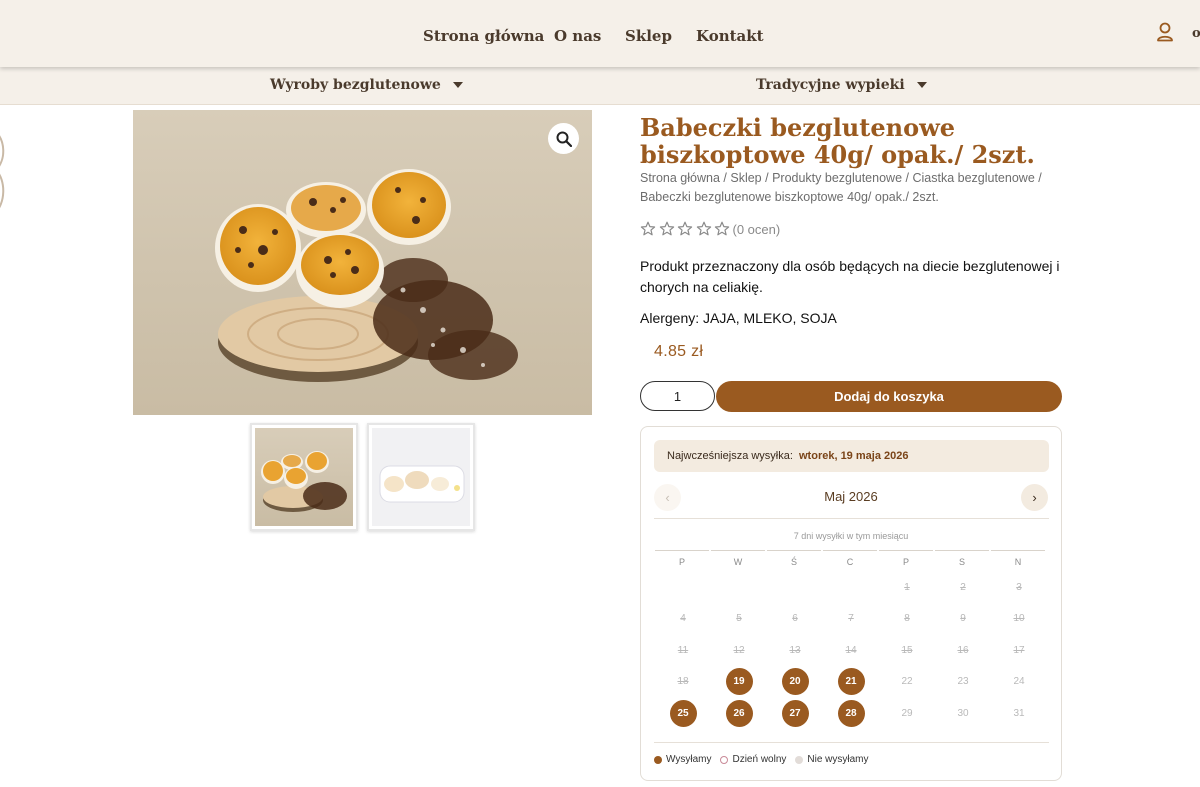 Image resolution: width=1200 pixels, height=787 pixels. I want to click on subnav-traditional: Tradycyjne wypieki, so click(841, 85).